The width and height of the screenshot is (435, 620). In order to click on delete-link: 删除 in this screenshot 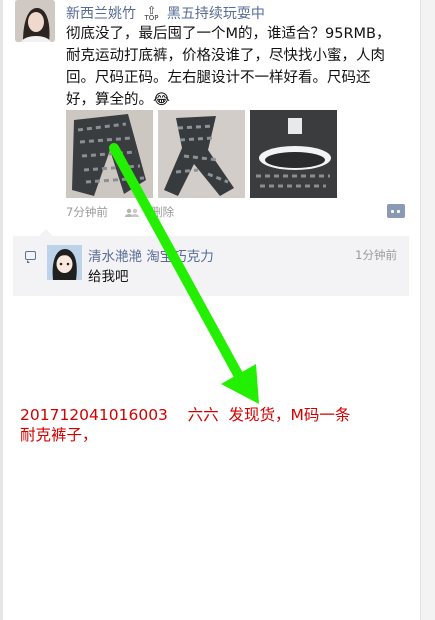, I will do `click(162, 212)`.